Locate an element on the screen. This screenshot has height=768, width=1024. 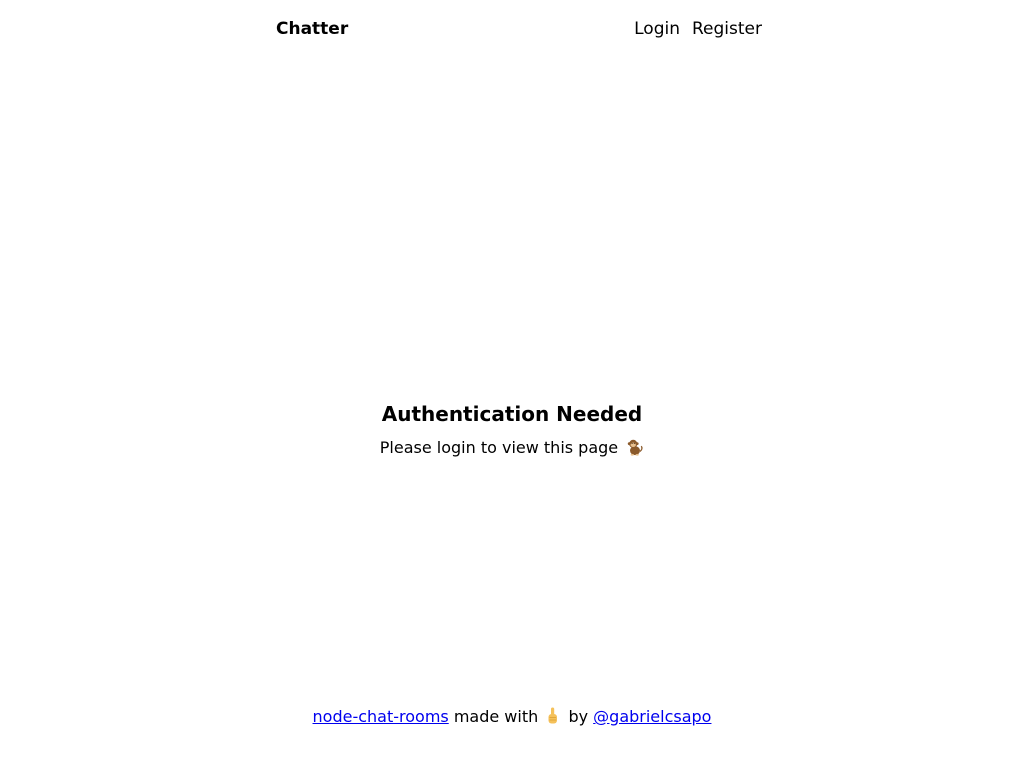
footer-made-with-text: made with is located at coordinates (496, 716).